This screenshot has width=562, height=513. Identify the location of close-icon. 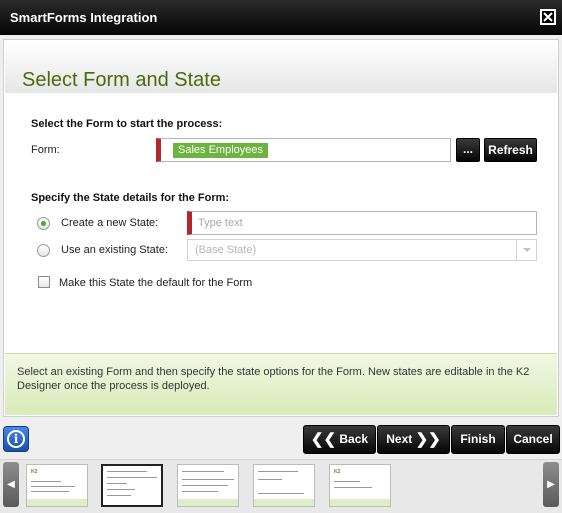
(548, 17).